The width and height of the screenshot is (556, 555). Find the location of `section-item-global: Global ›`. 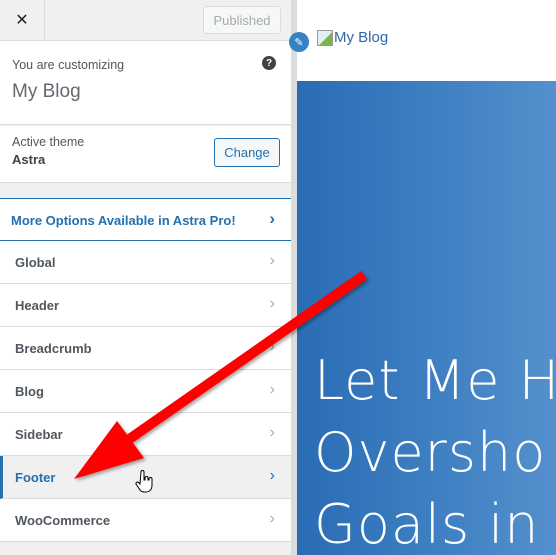

section-item-global: Global › is located at coordinates (145, 262).